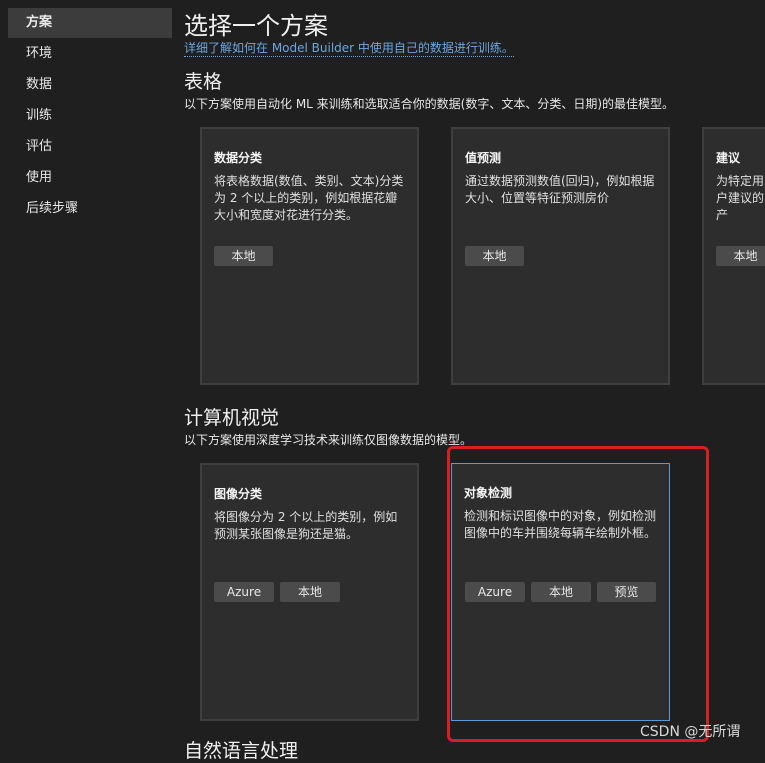 The image size is (765, 763). I want to click on page-title: 选择一个方案, so click(256, 26).